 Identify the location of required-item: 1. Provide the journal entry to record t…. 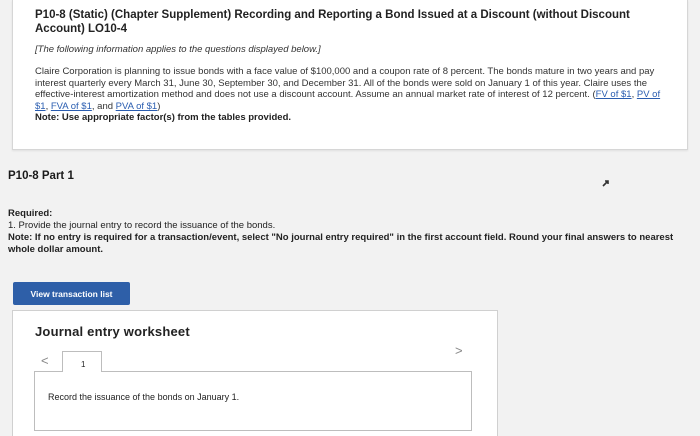
(142, 225).